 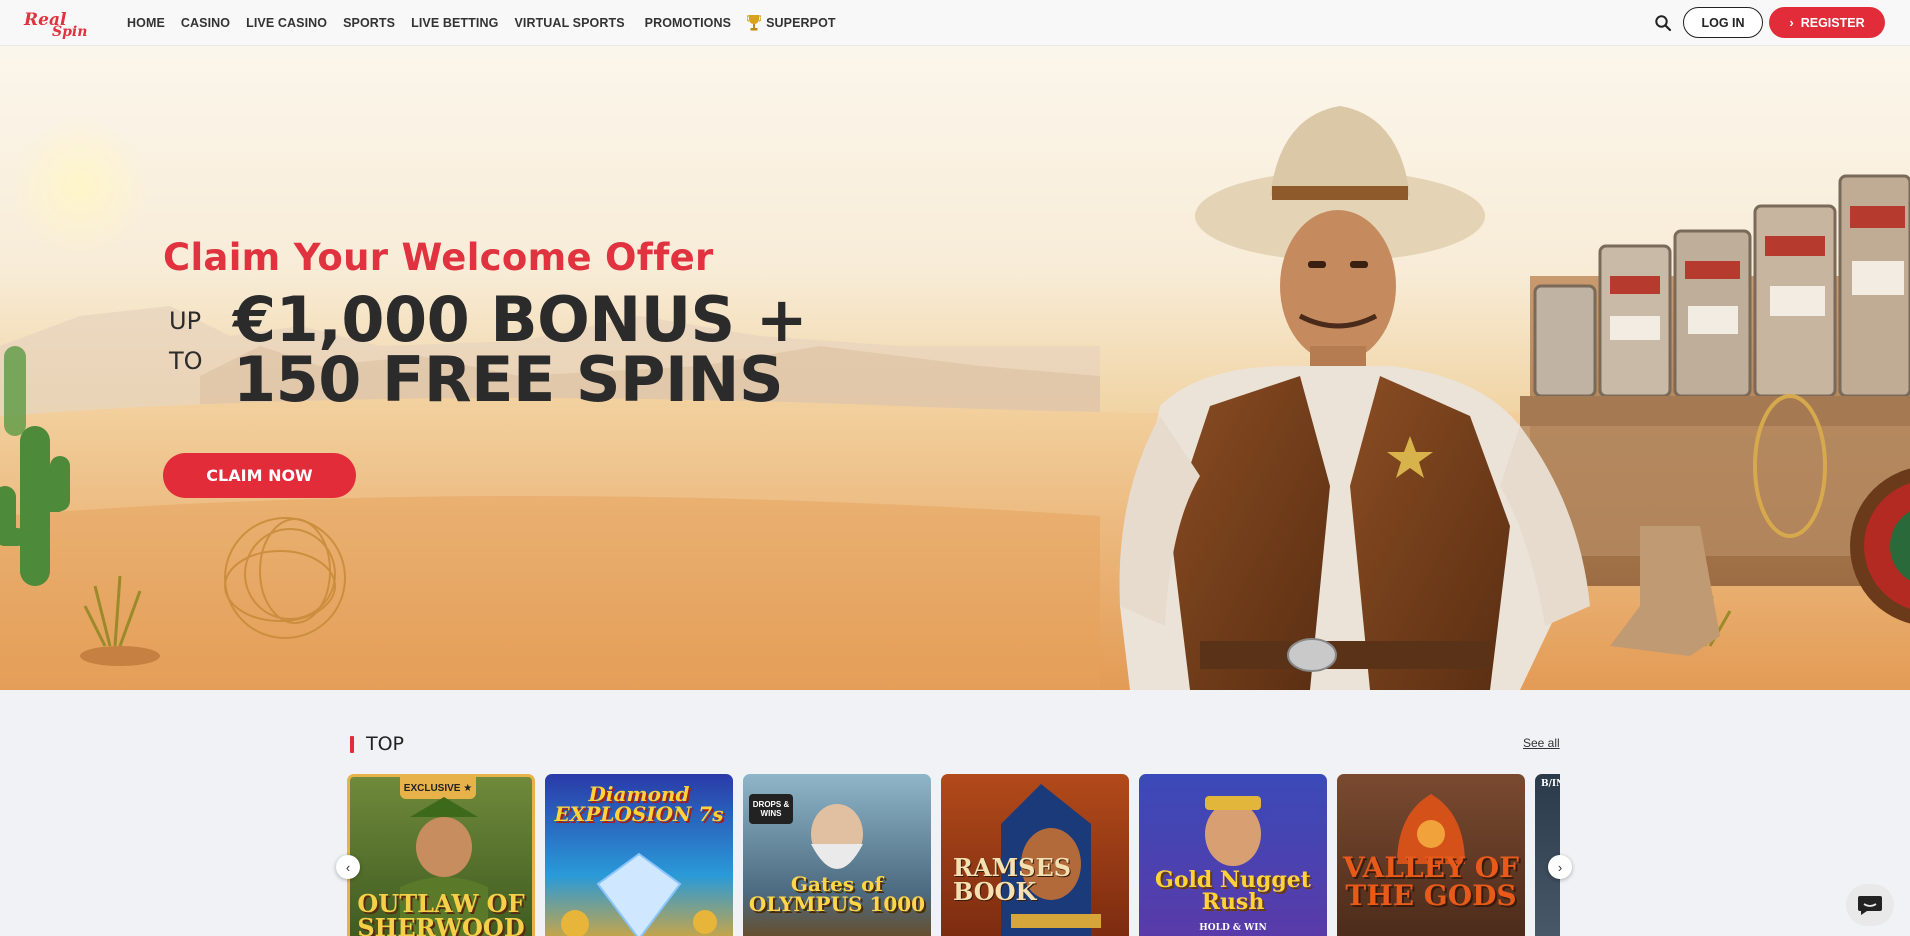 I want to click on nav-live-betting: LIVE BETTING, so click(x=454, y=23).